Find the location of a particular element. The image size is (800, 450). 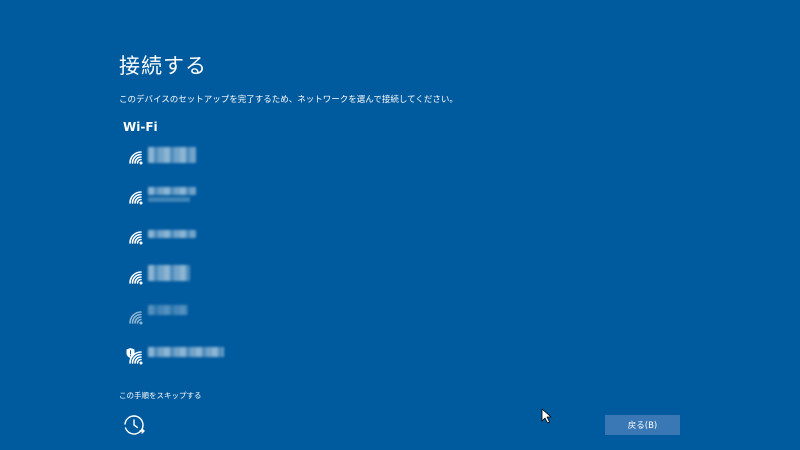

skip-step-link: この手順をスキップする is located at coordinates (160, 395).